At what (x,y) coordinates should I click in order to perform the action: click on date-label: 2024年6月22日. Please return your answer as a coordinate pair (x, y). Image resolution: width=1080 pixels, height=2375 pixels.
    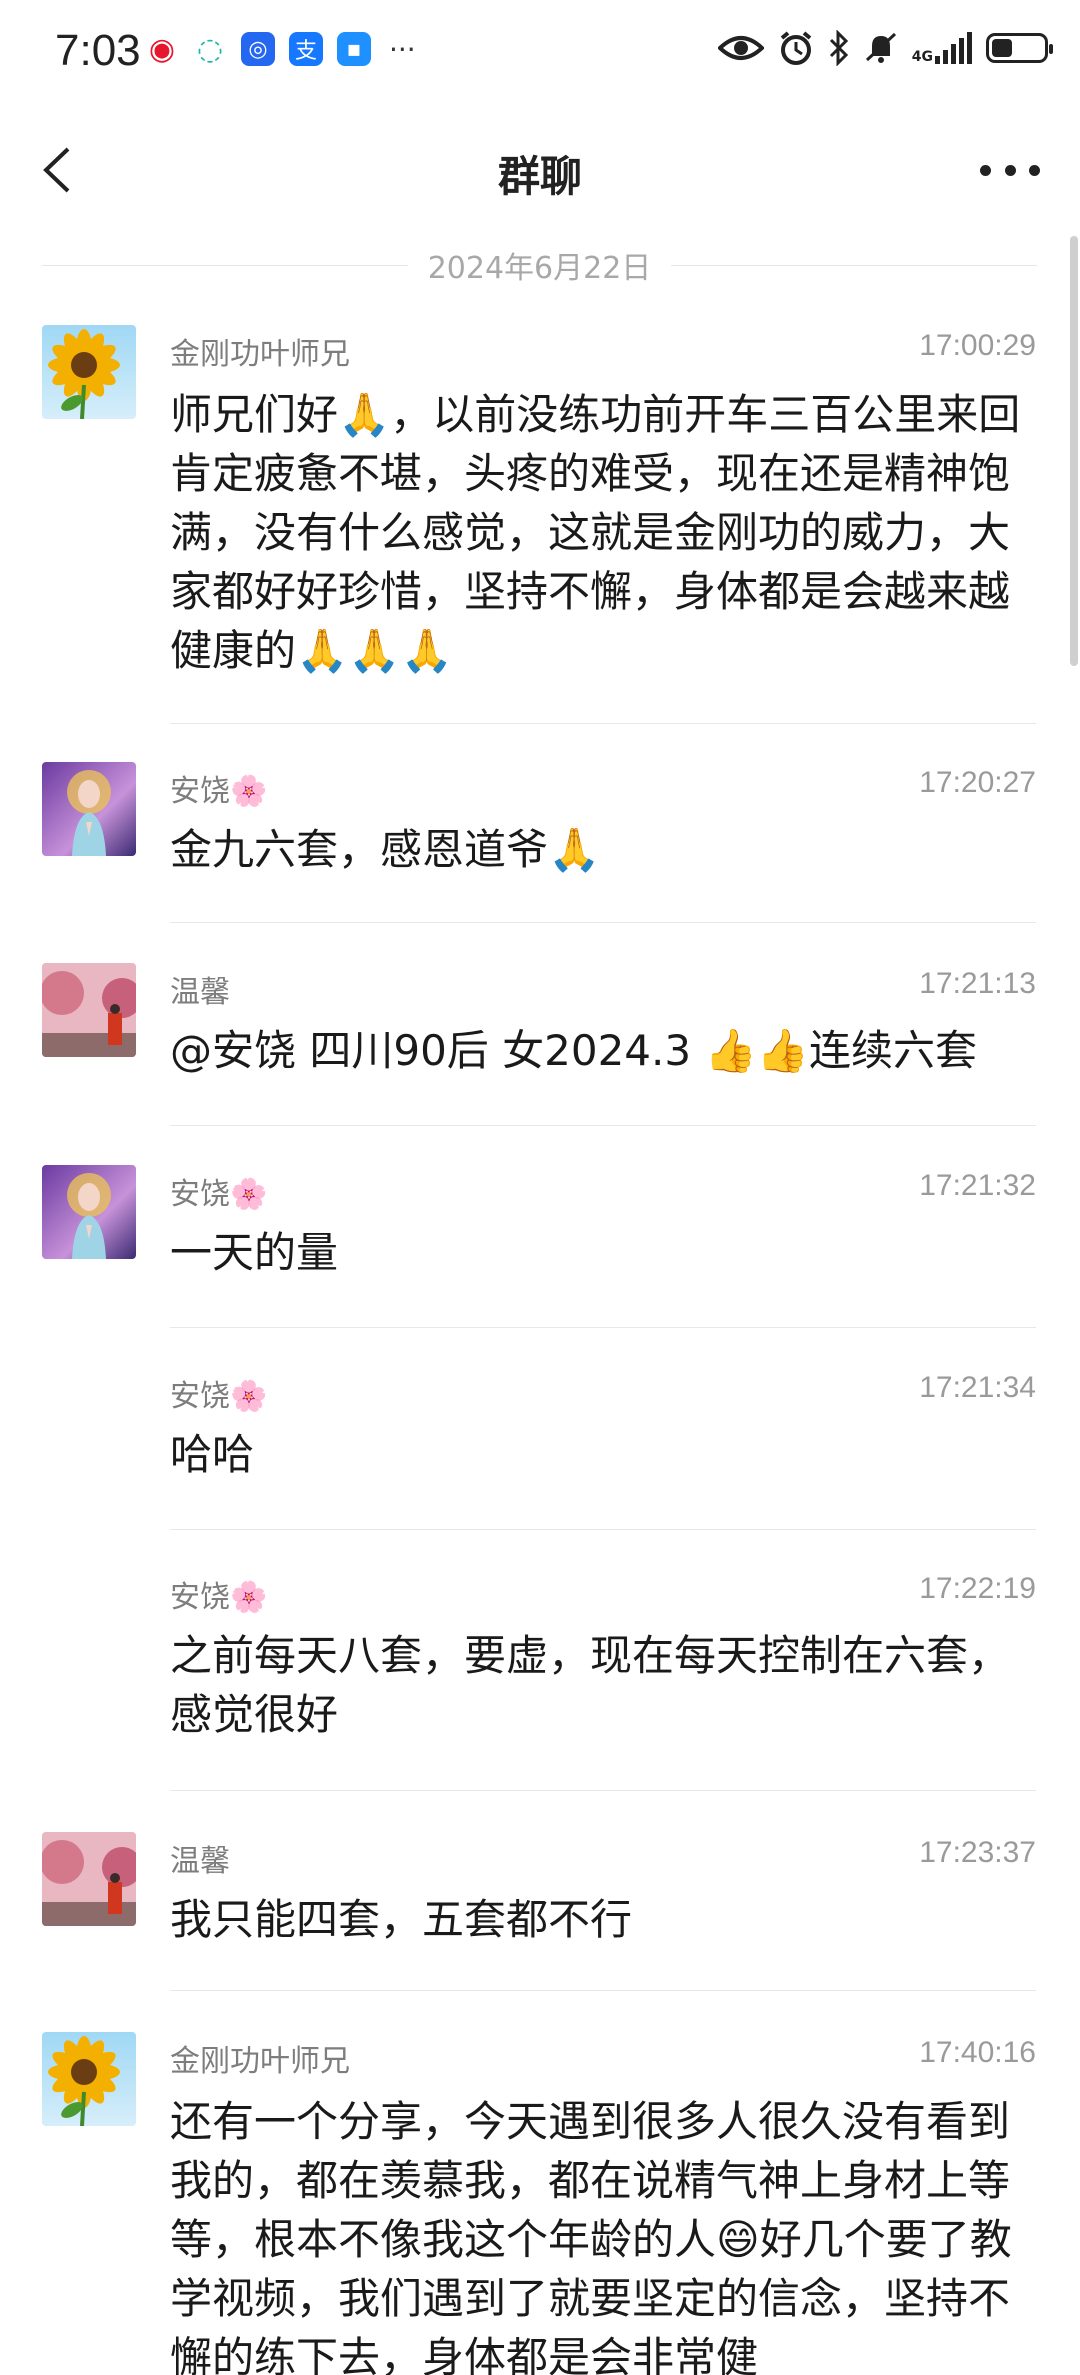
    Looking at the image, I should click on (539, 268).